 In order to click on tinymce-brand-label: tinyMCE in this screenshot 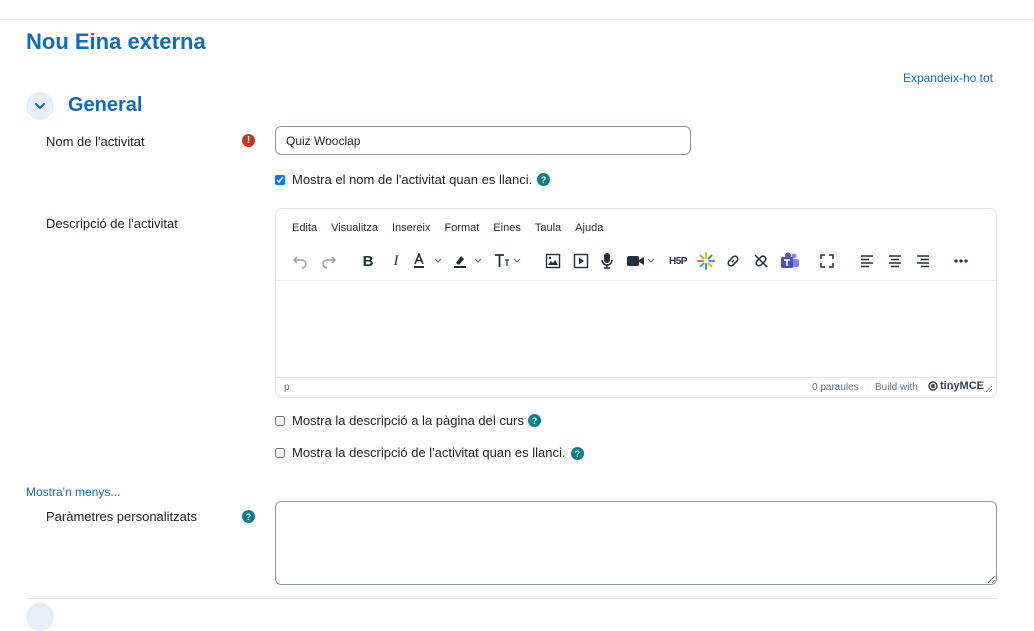, I will do `click(962, 386)`.